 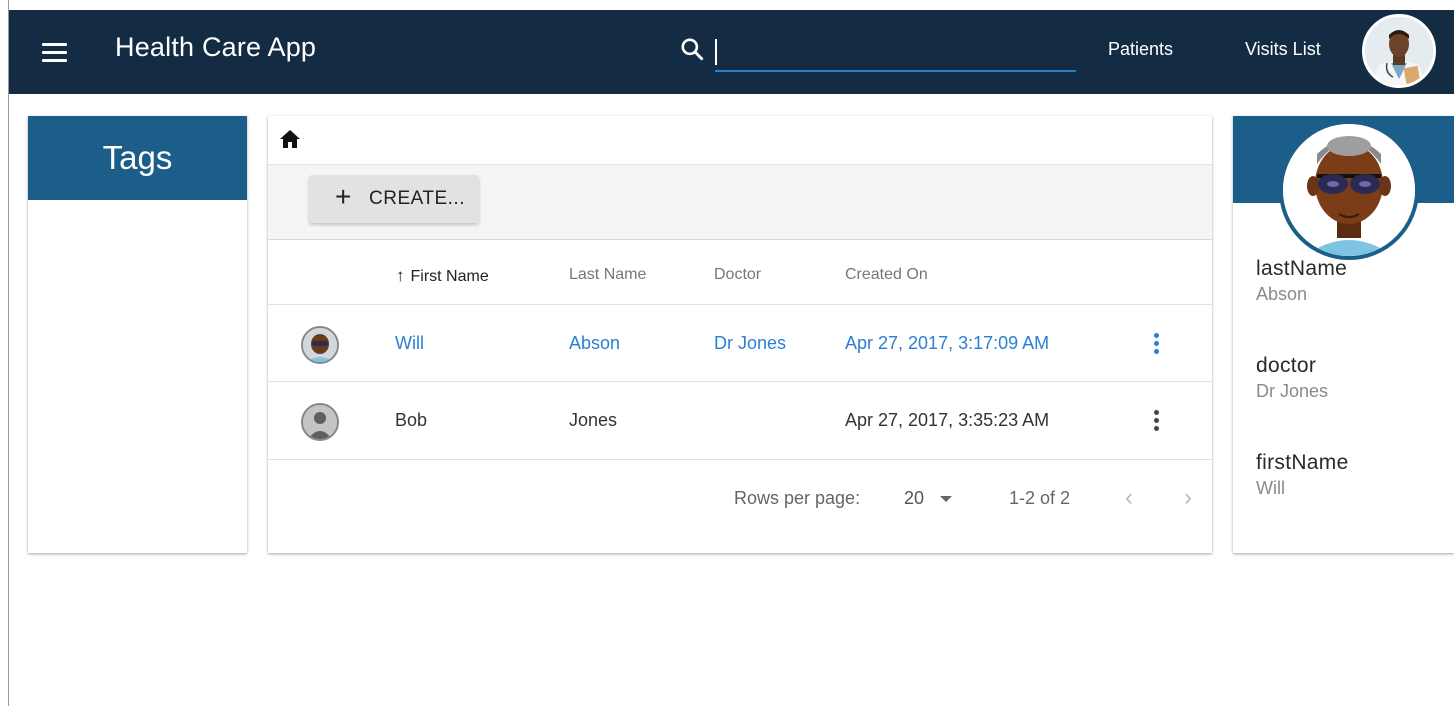 I want to click on menu-icon, so click(x=54, y=52).